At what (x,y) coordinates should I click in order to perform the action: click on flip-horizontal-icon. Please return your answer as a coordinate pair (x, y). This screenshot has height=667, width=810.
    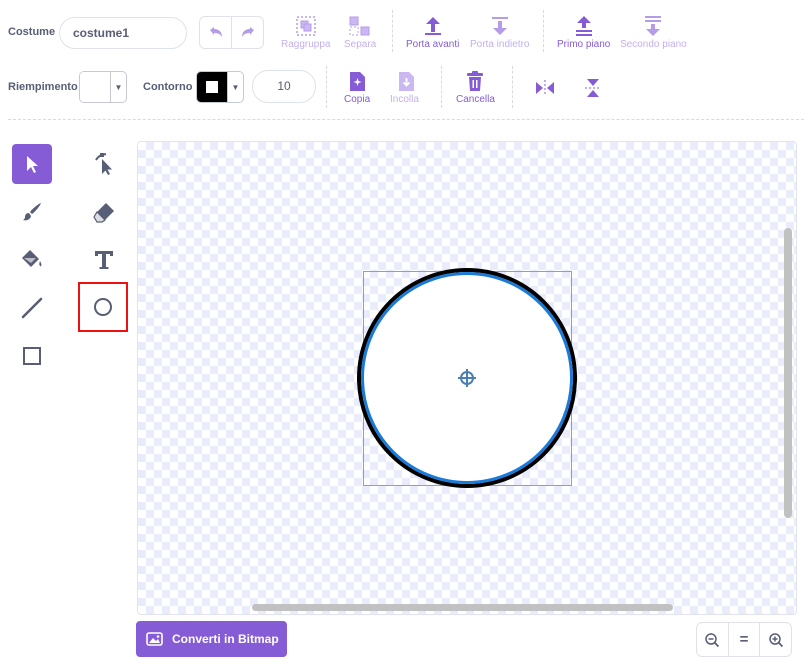
    Looking at the image, I should click on (545, 88).